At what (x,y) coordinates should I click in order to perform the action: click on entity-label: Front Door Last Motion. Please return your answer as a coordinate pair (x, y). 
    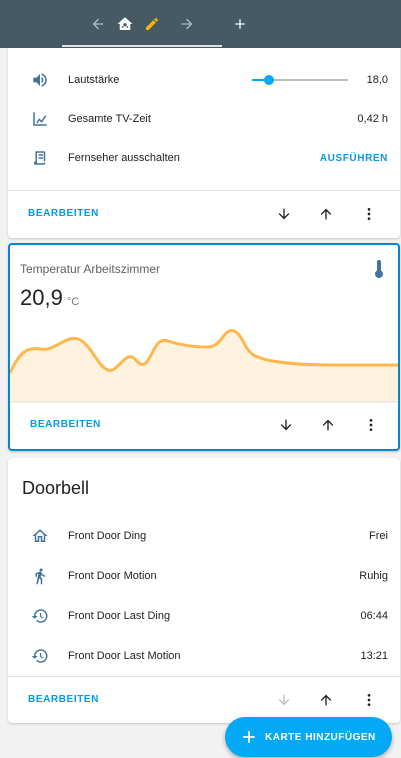
    Looking at the image, I should click on (124, 656).